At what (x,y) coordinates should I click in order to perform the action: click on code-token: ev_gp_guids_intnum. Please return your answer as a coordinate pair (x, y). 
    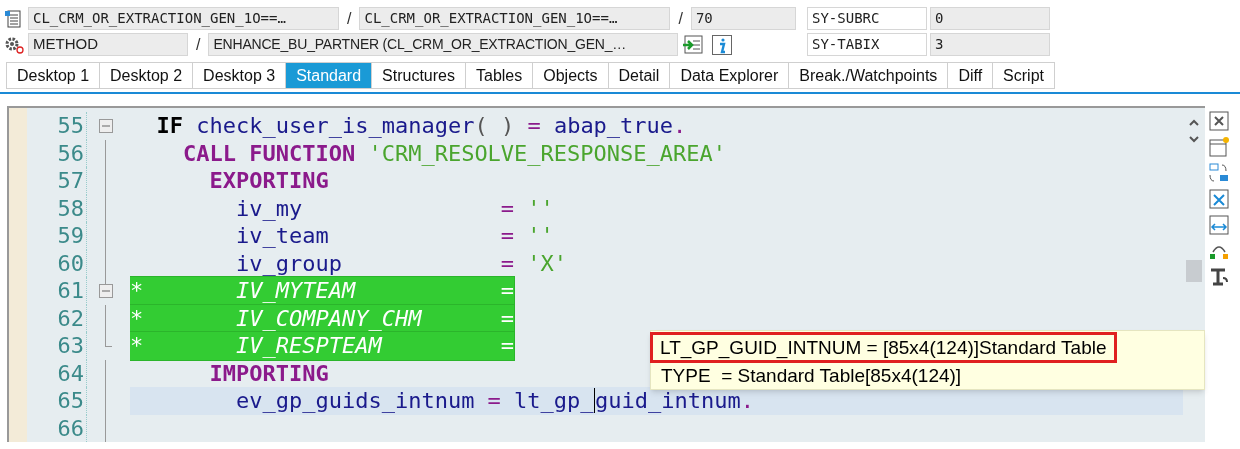
    Looking at the image, I should click on (354, 401).